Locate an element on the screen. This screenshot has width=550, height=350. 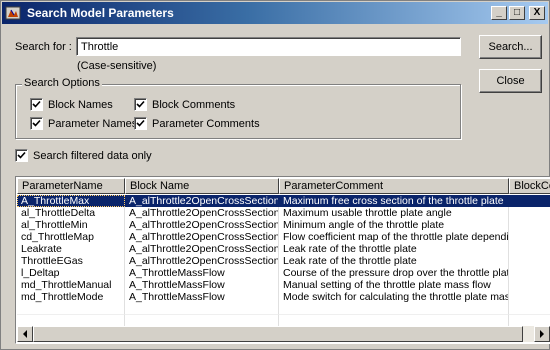
block-names-label: Block Names is located at coordinates (80, 104).